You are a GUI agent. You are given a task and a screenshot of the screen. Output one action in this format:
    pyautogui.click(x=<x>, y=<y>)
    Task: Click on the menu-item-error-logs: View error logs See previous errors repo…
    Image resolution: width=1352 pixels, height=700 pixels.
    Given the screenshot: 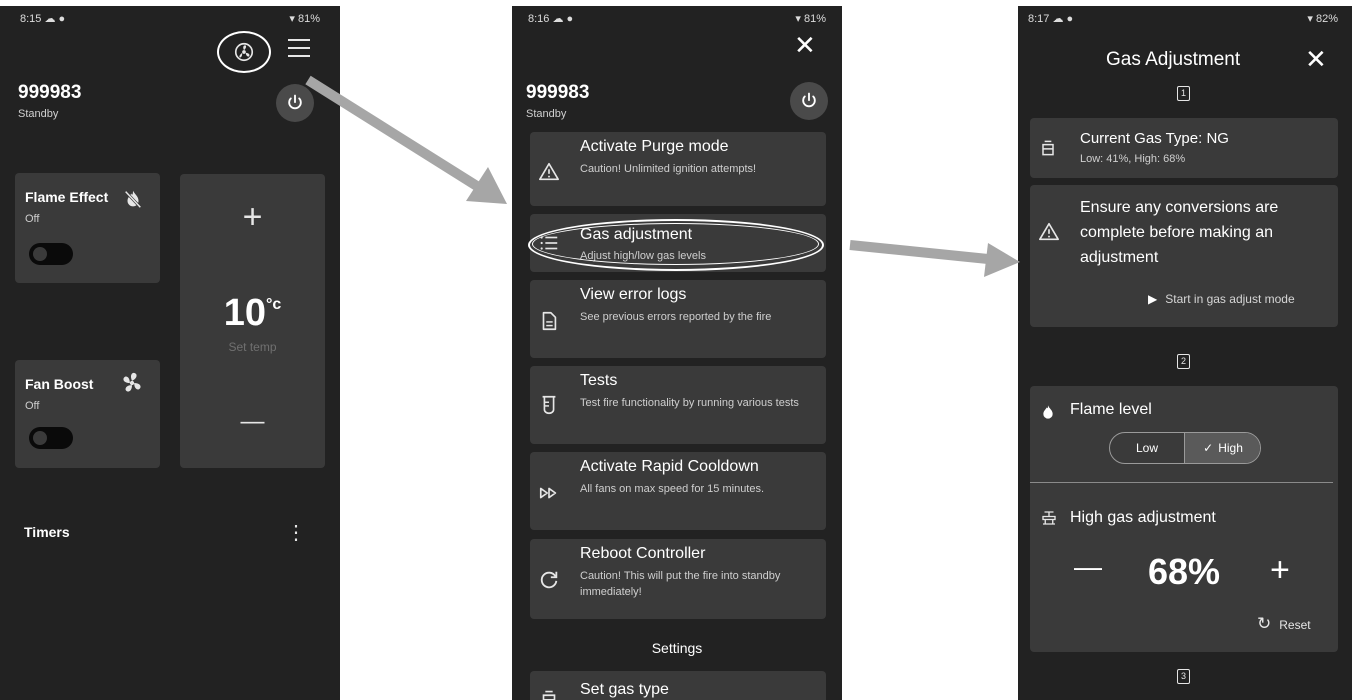 What is the action you would take?
    pyautogui.click(x=678, y=319)
    